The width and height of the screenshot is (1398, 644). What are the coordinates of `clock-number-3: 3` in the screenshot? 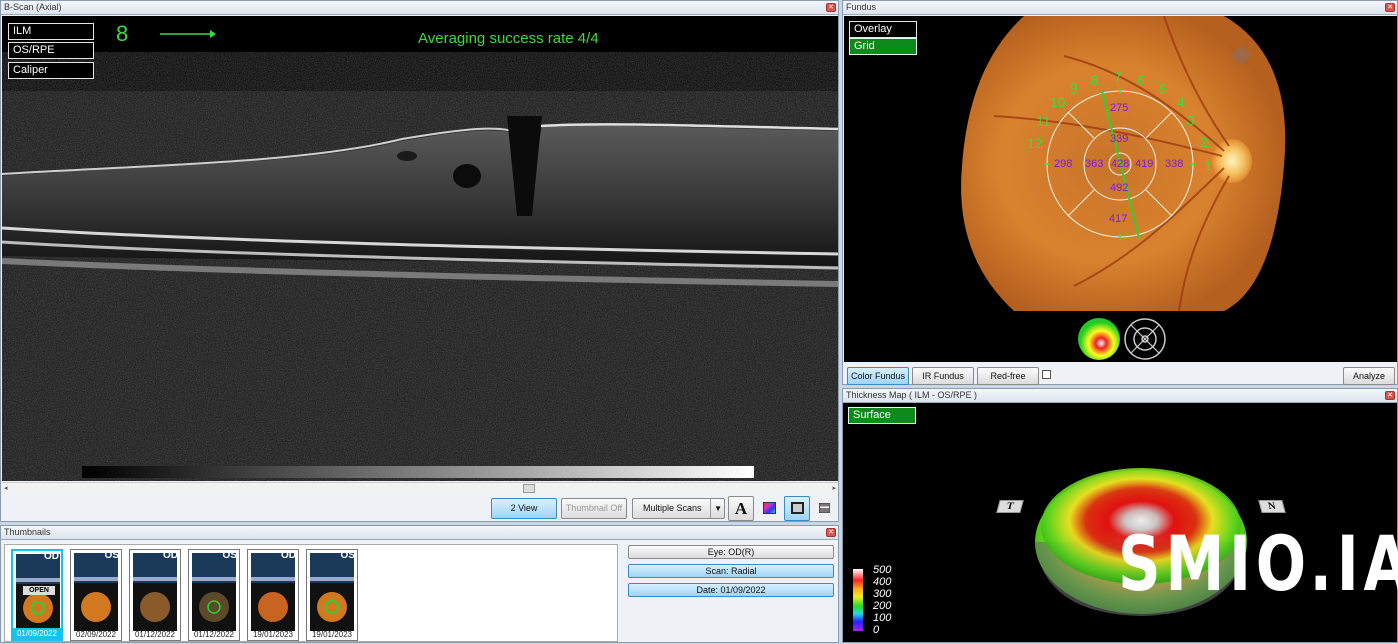 It's located at (1191, 120).